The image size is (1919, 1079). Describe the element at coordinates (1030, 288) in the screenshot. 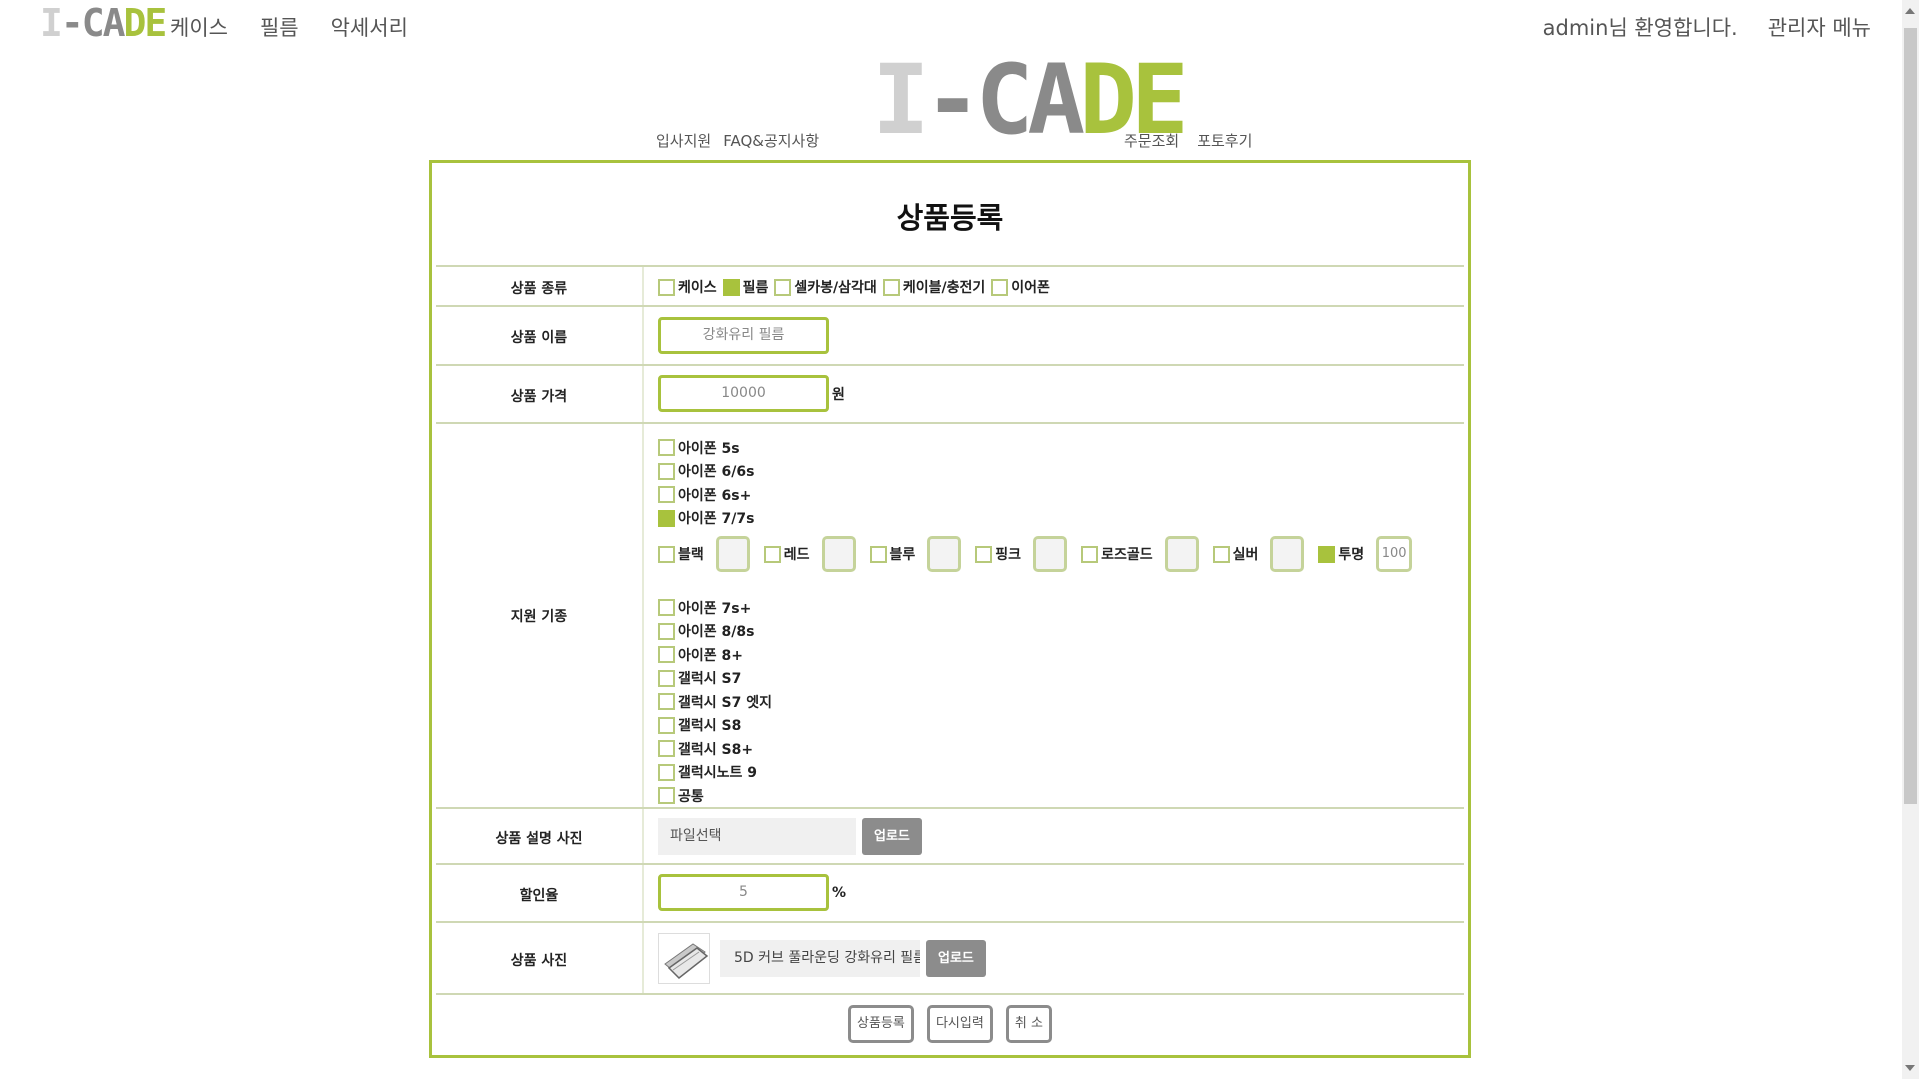

I see `category-earphone-label: 이어폰` at that location.